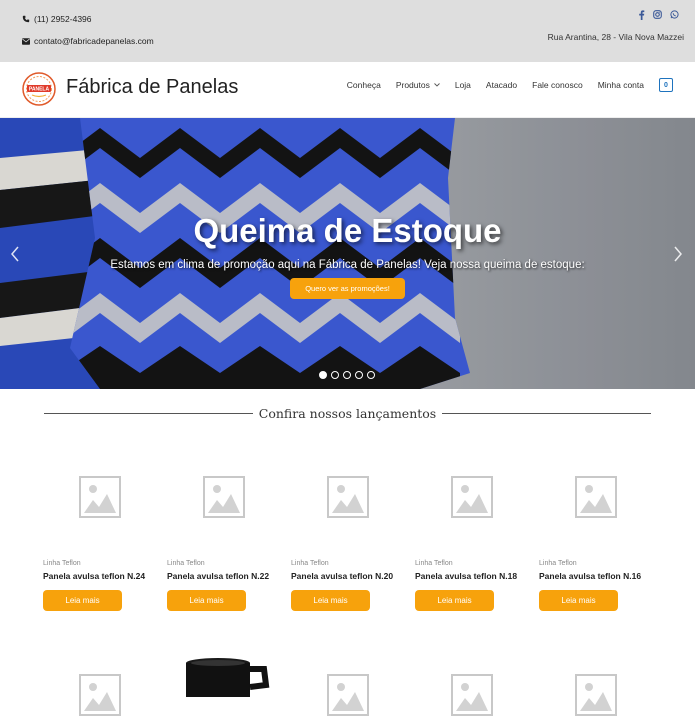 This screenshot has width=695, height=716. I want to click on product-name: Panela avulsa teflon N.22, so click(218, 576).